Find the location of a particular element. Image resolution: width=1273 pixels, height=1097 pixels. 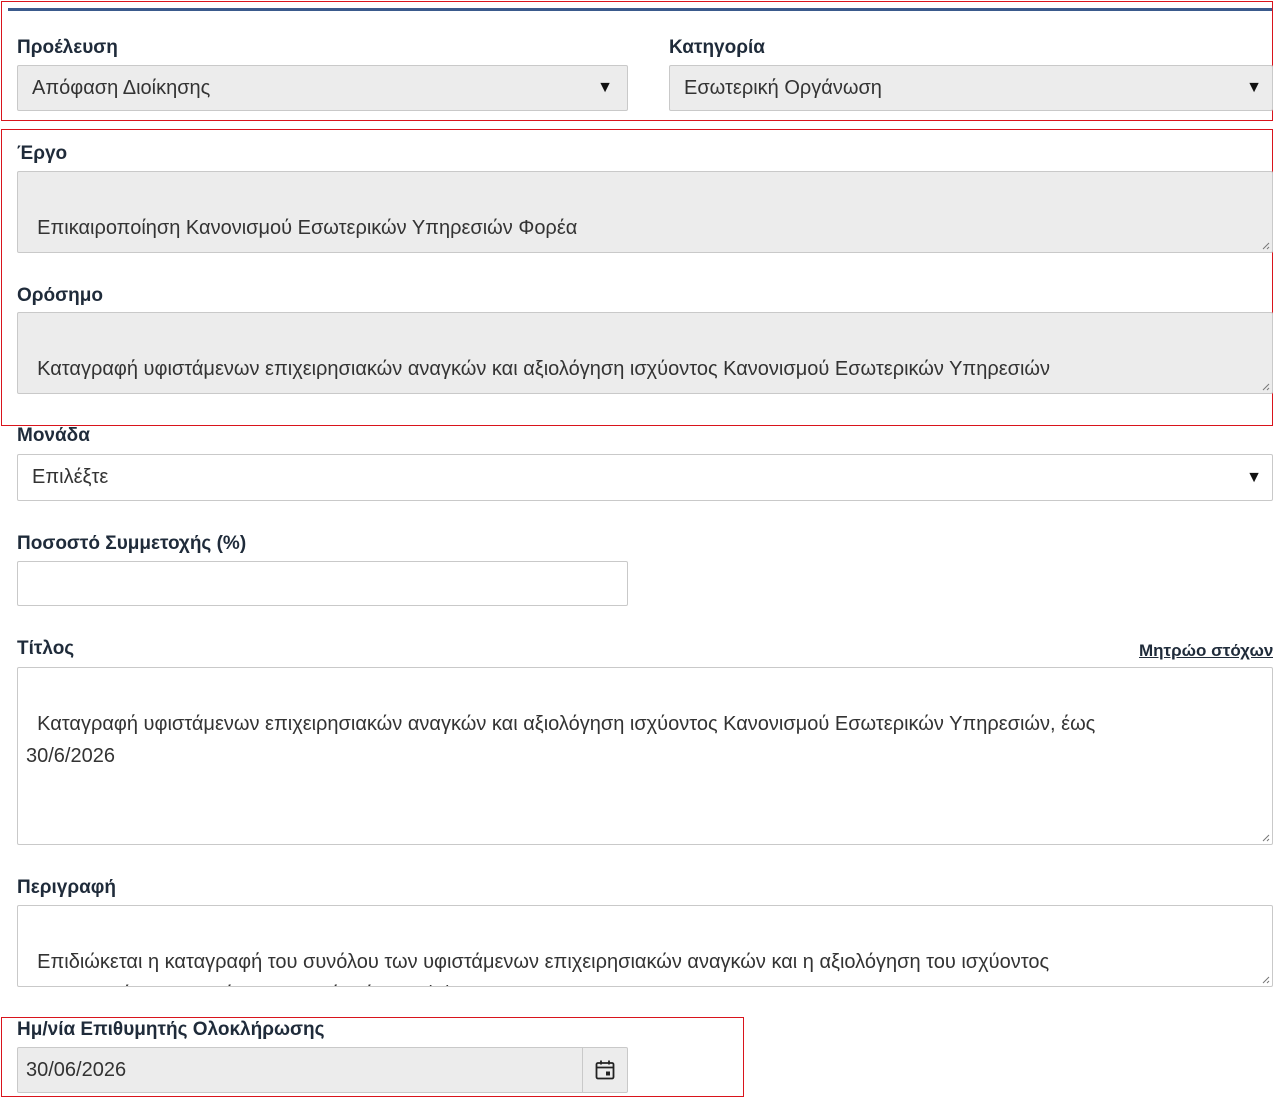

unit-select-value: Επιλέξτε is located at coordinates (70, 477).